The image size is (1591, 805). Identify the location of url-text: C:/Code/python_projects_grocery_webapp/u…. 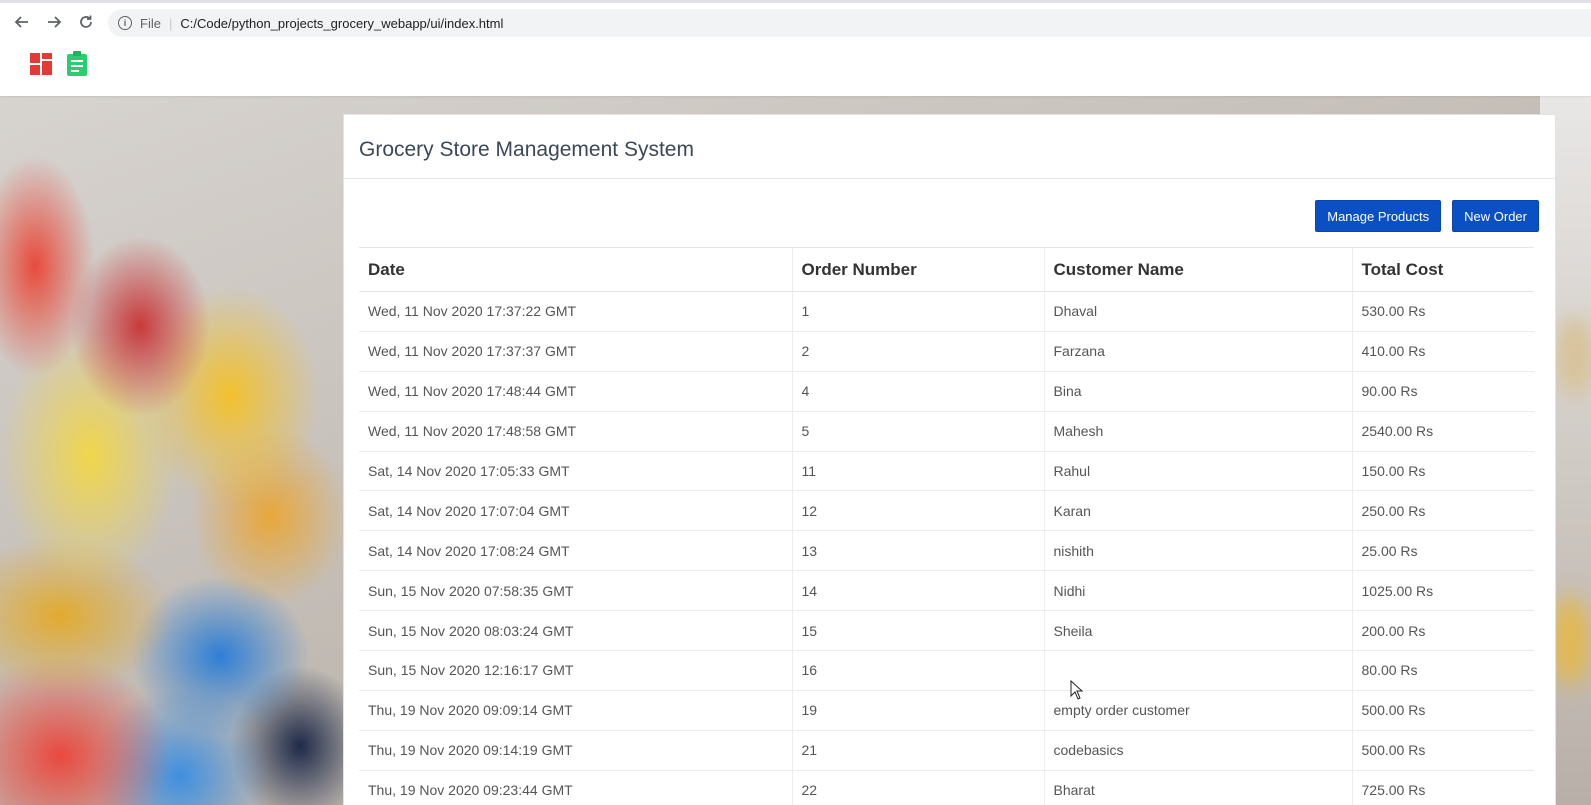
(341, 23).